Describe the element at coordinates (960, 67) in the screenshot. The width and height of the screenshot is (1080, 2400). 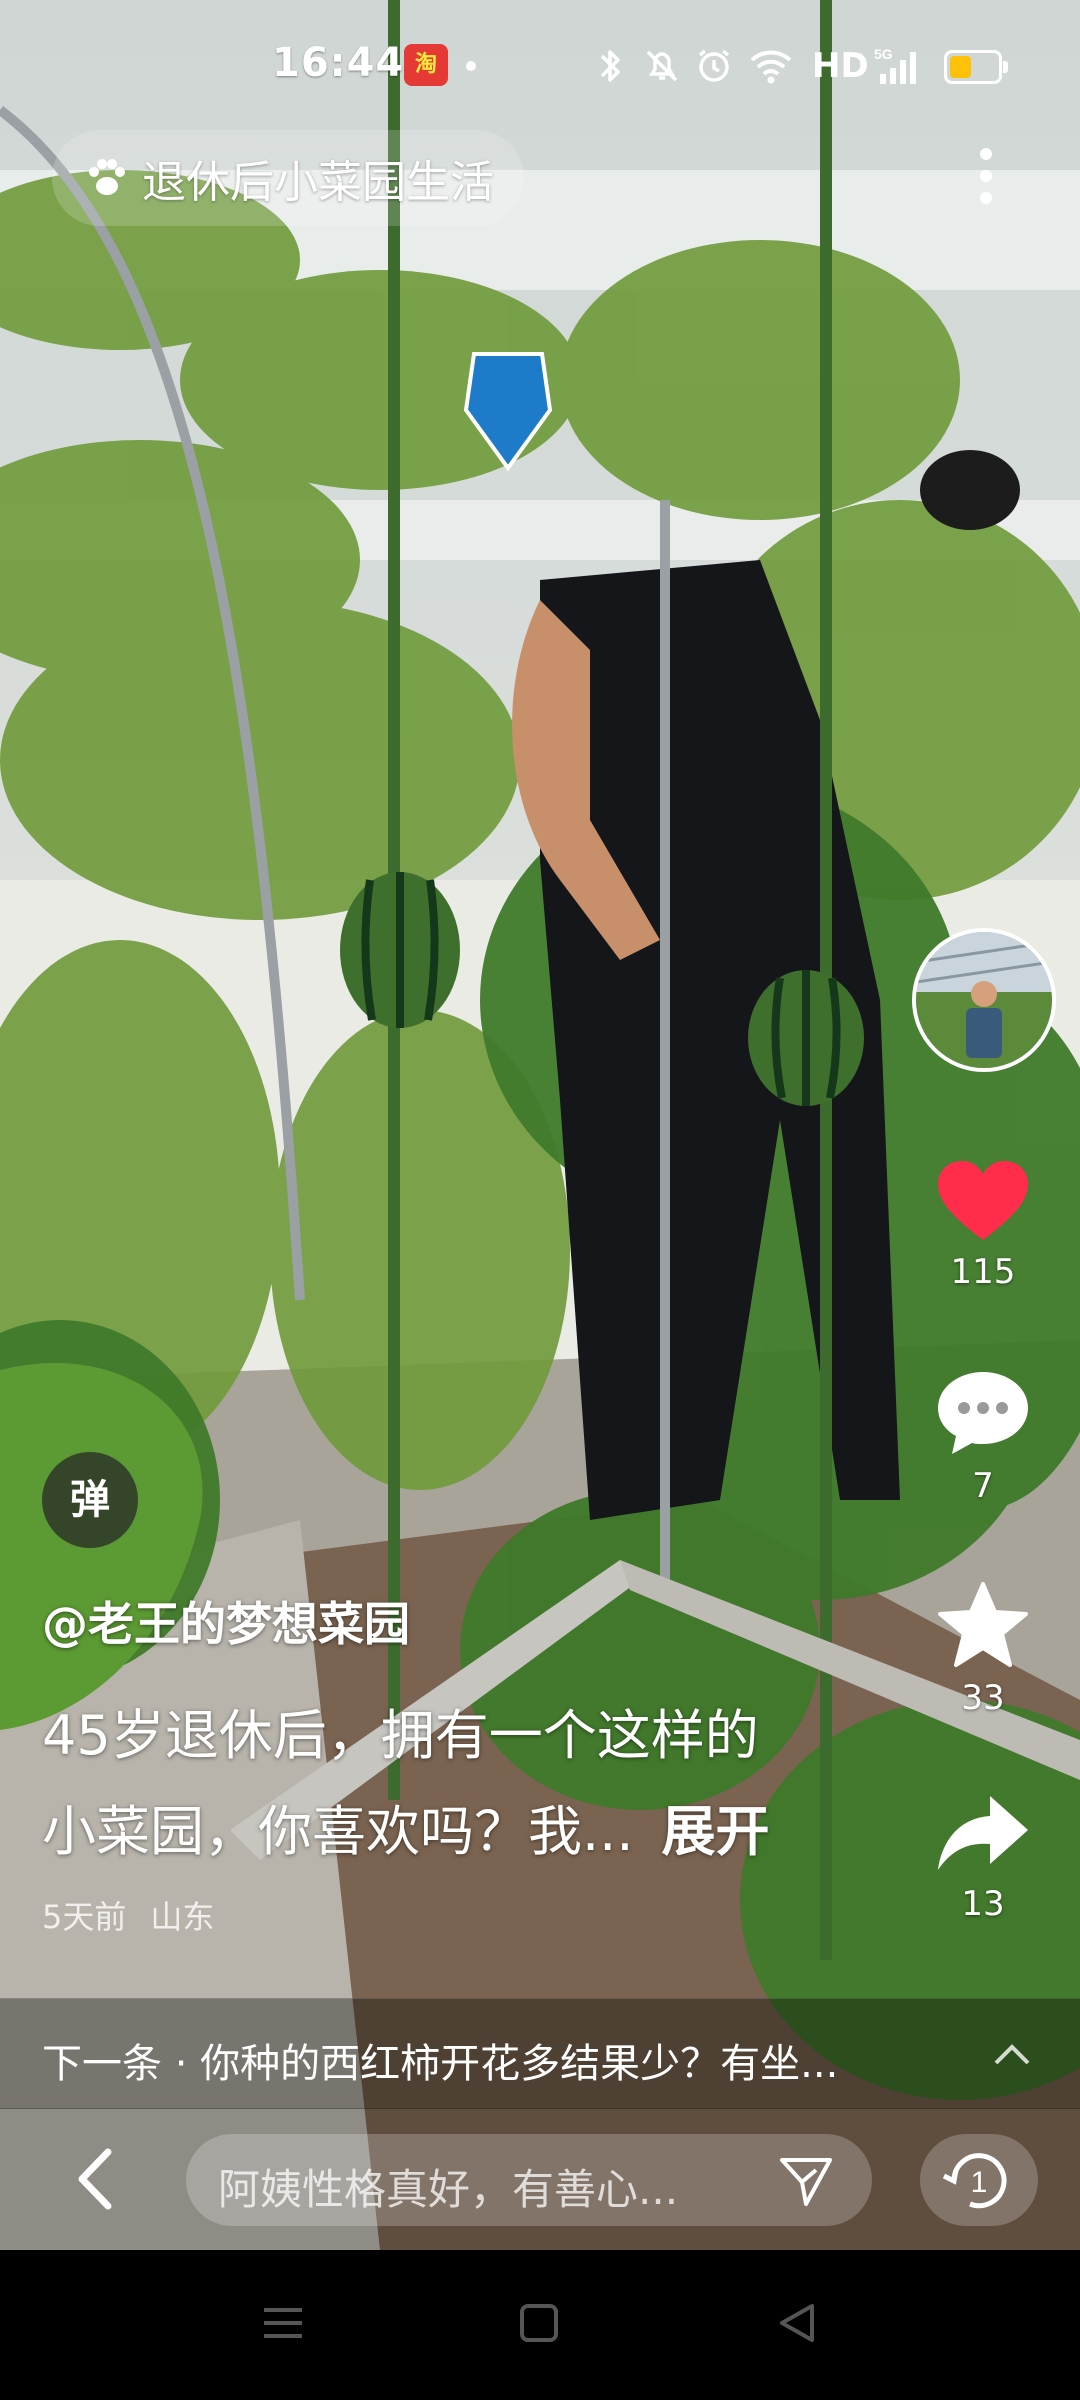
I see `battery-level` at that location.